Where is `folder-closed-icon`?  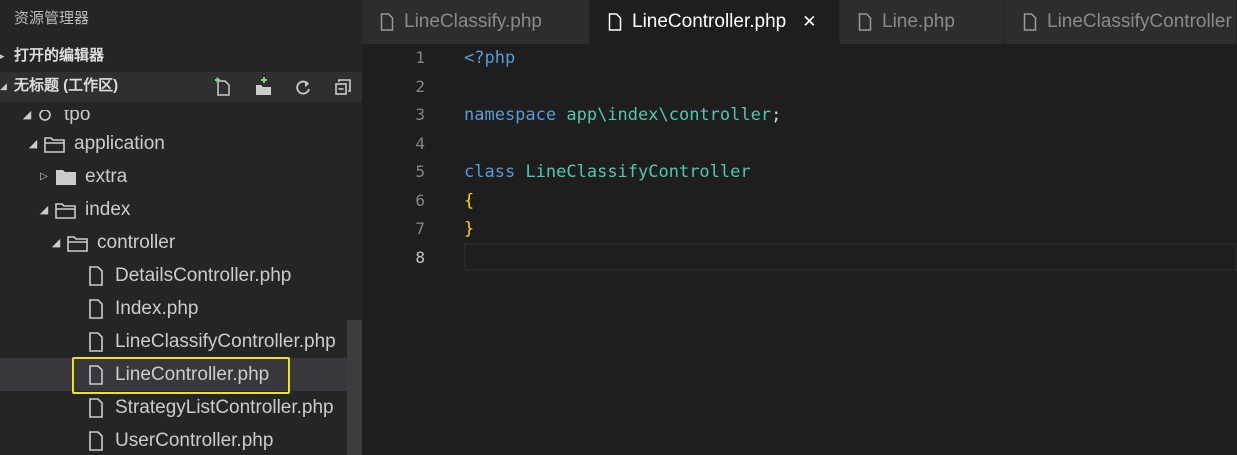
folder-closed-icon is located at coordinates (66, 177).